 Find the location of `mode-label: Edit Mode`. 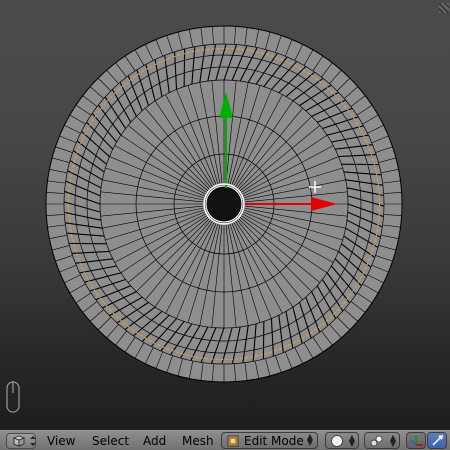

mode-label: Edit Mode is located at coordinates (274, 440).